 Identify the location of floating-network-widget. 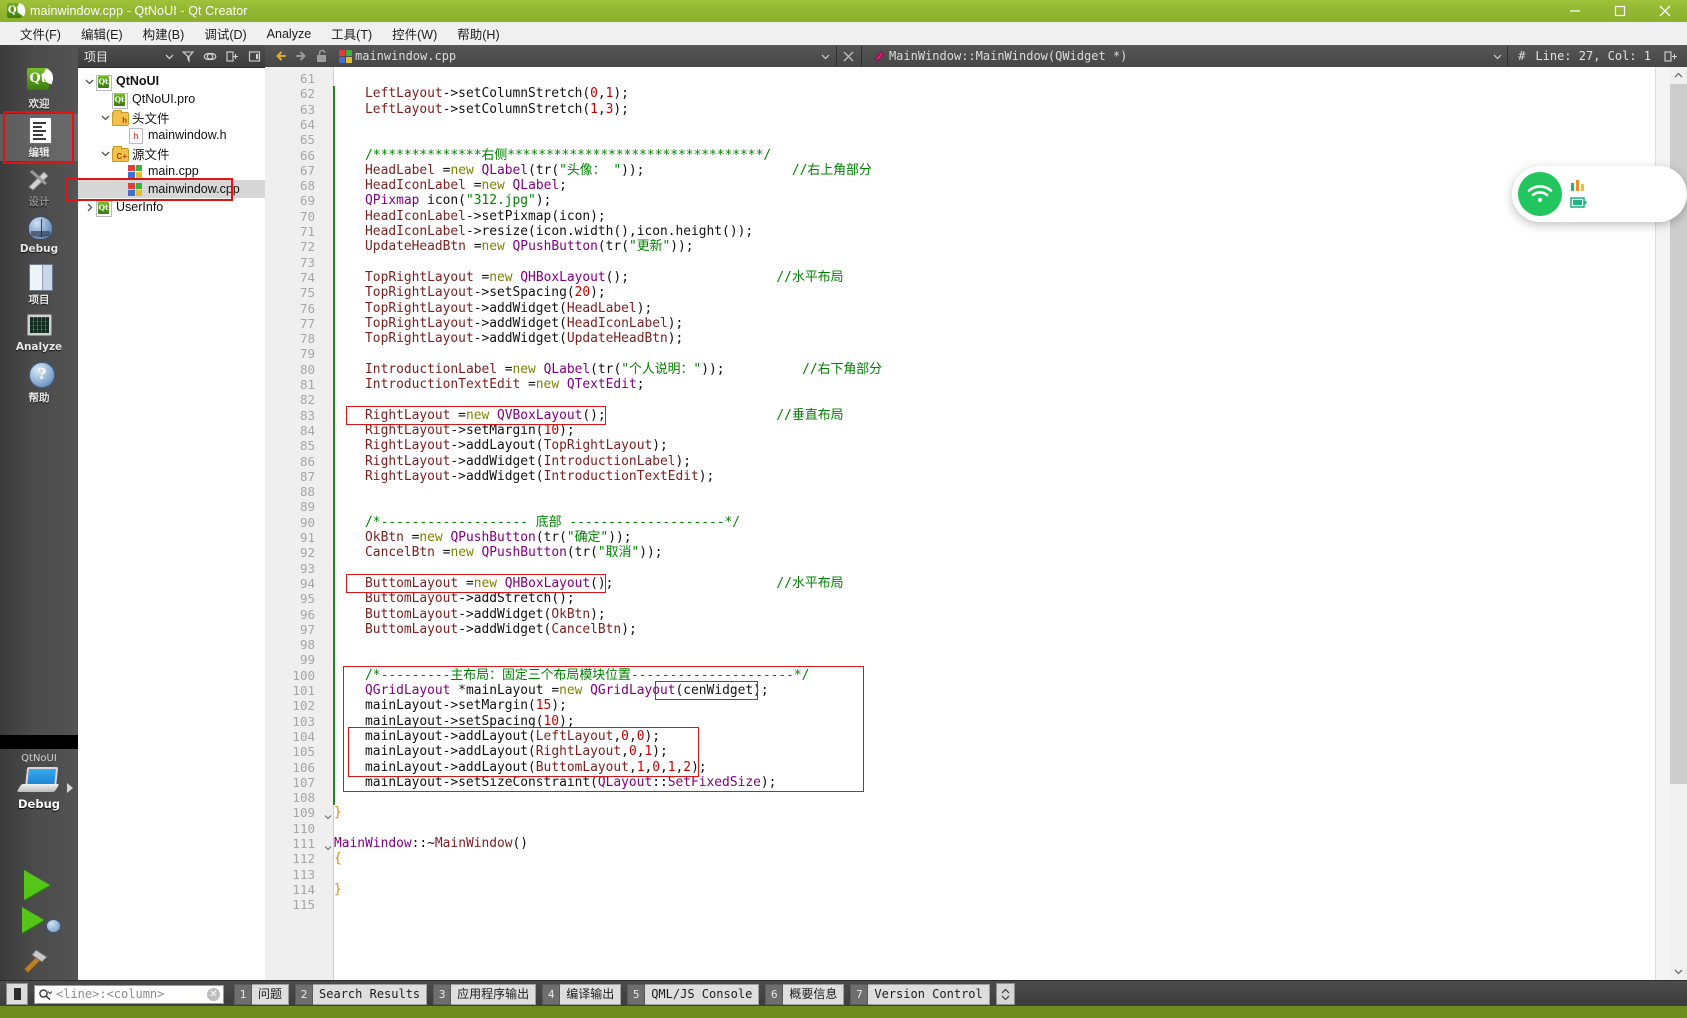
(1599, 194).